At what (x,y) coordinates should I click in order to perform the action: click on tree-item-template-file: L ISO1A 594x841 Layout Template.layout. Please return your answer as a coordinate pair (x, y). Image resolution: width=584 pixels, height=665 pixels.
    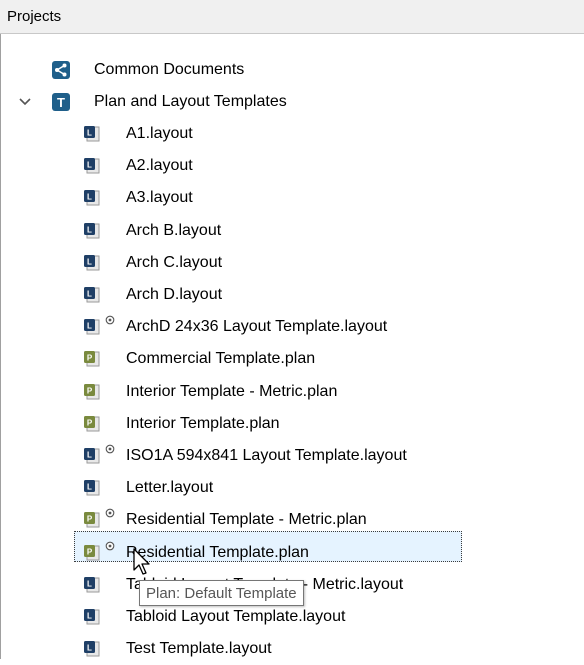
    Looking at the image, I should click on (324, 456).